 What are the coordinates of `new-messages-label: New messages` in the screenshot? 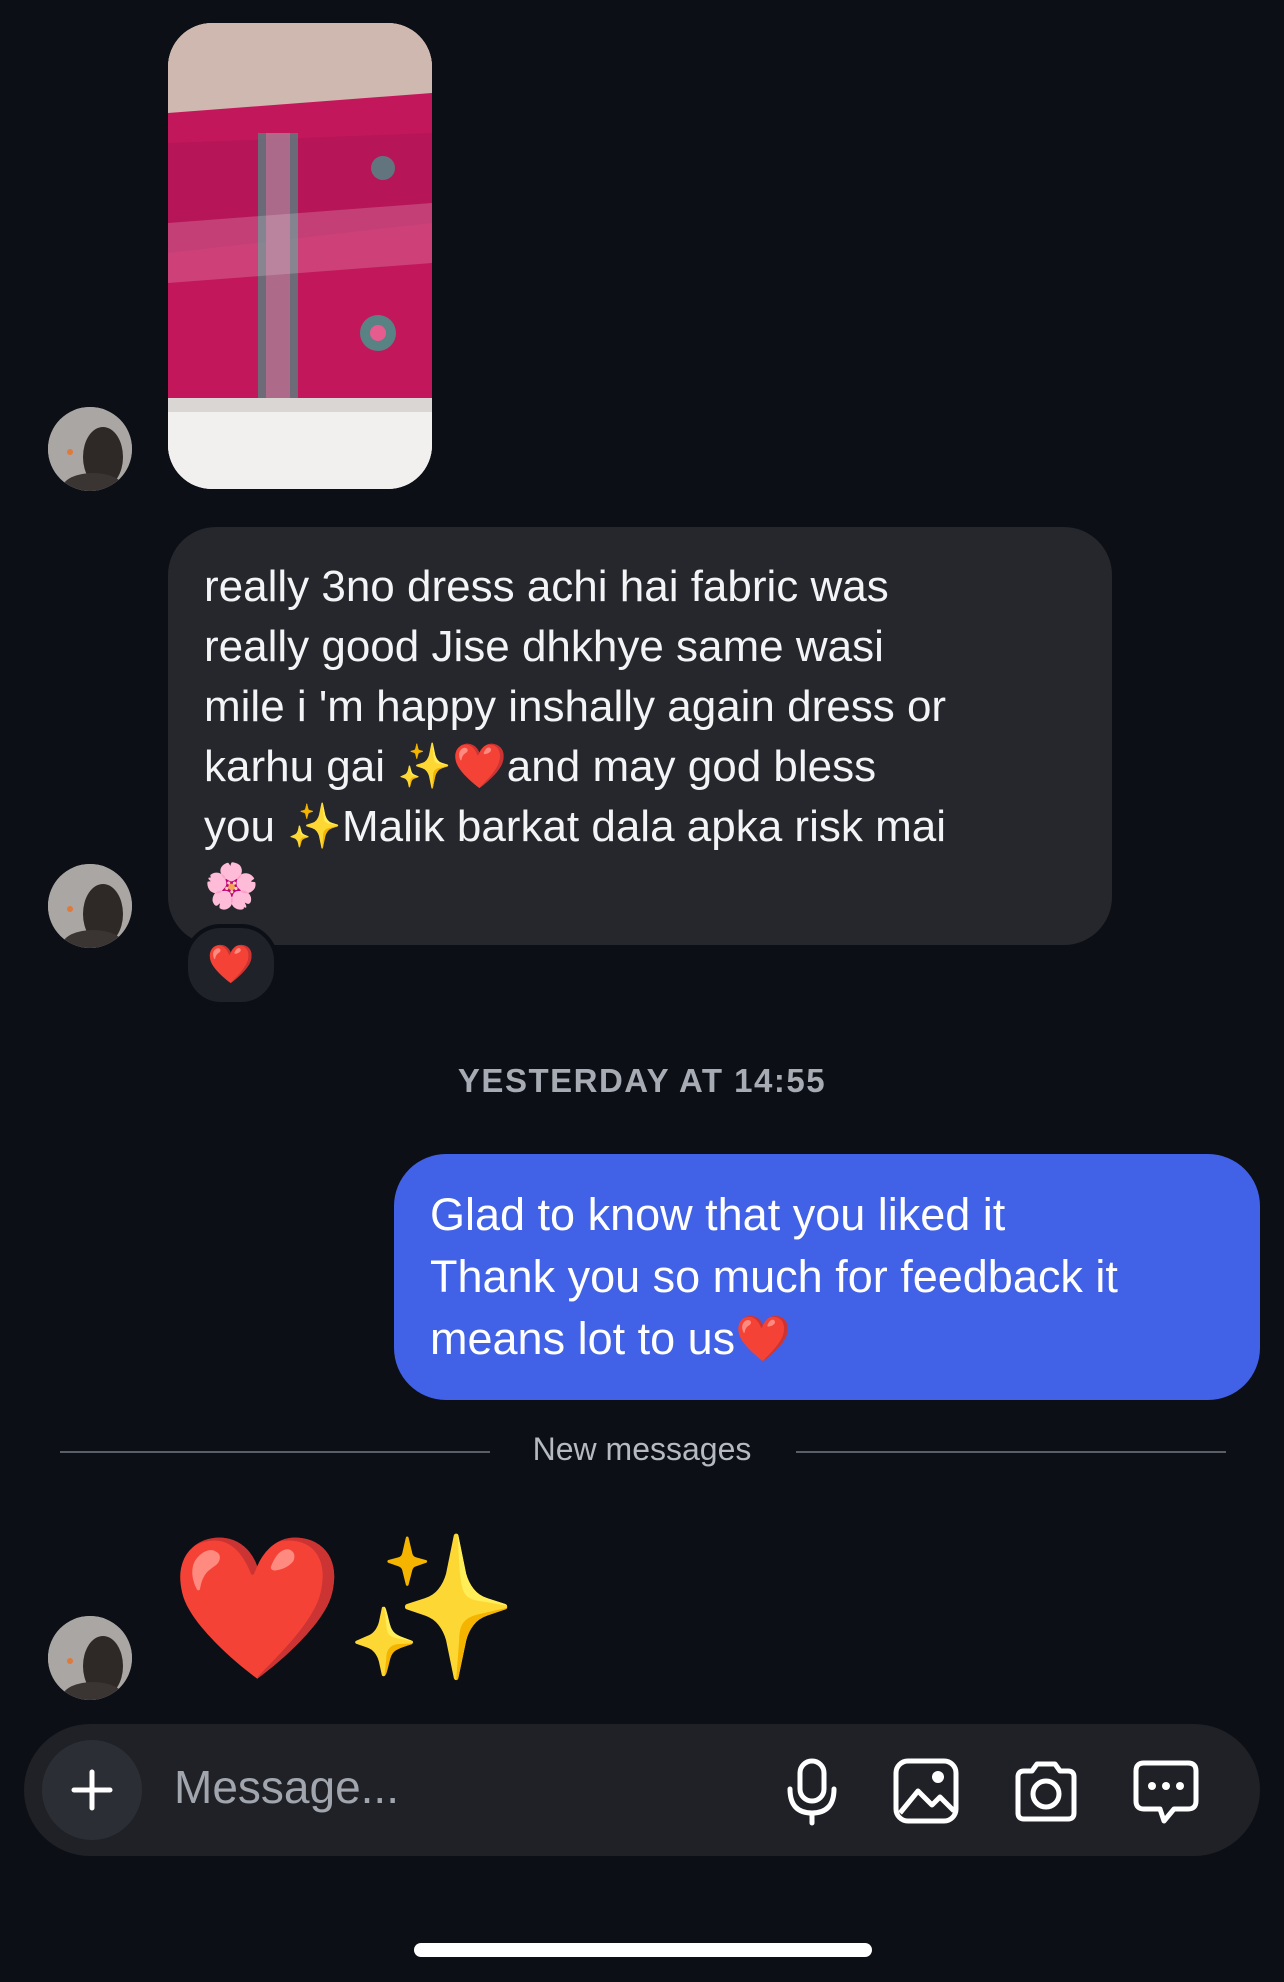 It's located at (642, 1449).